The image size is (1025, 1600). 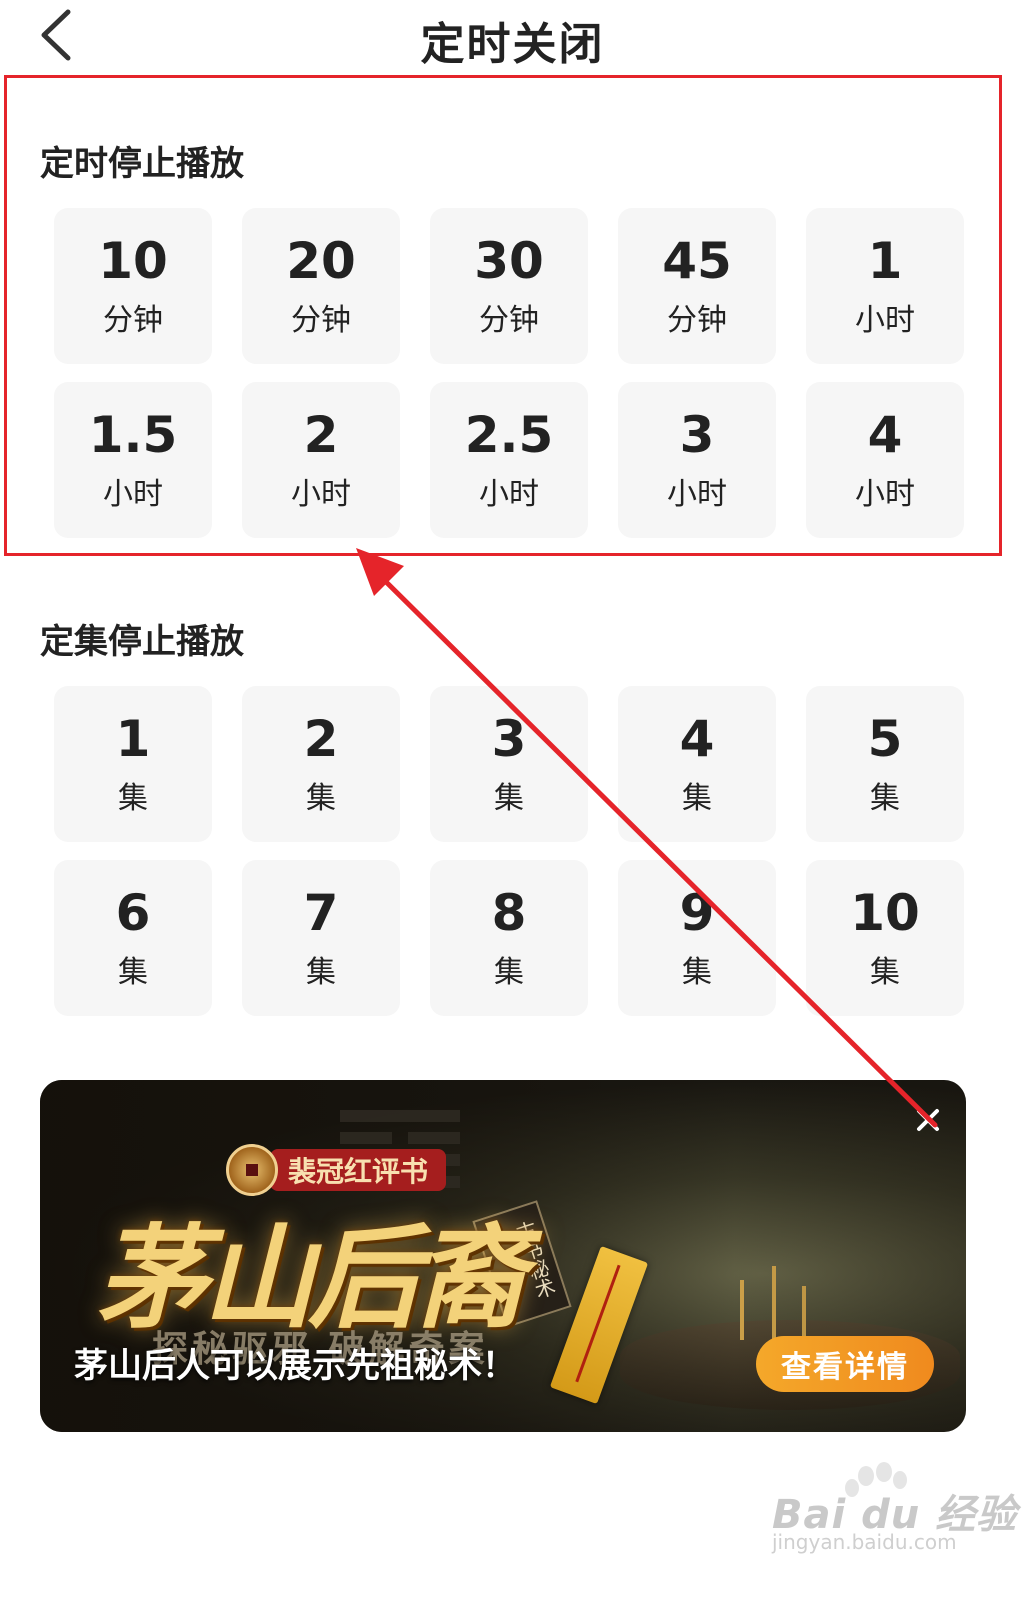 I want to click on episode-option-value: 6, so click(x=133, y=912).